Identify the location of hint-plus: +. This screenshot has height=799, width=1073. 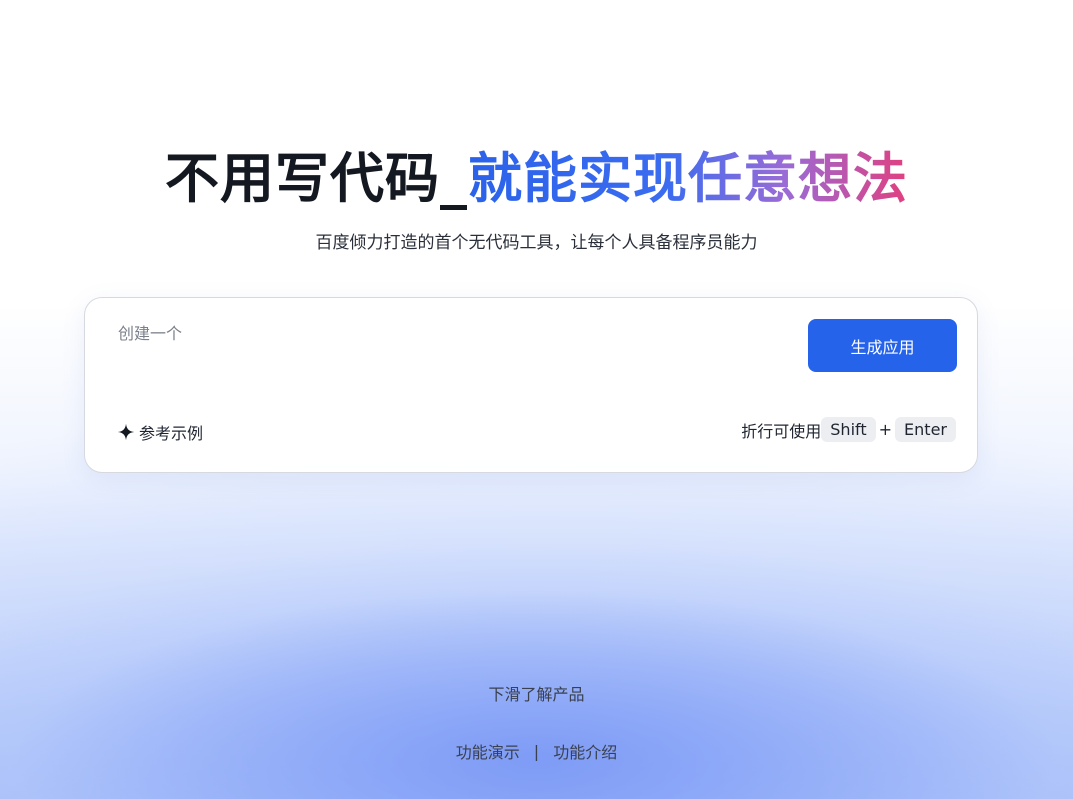
(885, 429).